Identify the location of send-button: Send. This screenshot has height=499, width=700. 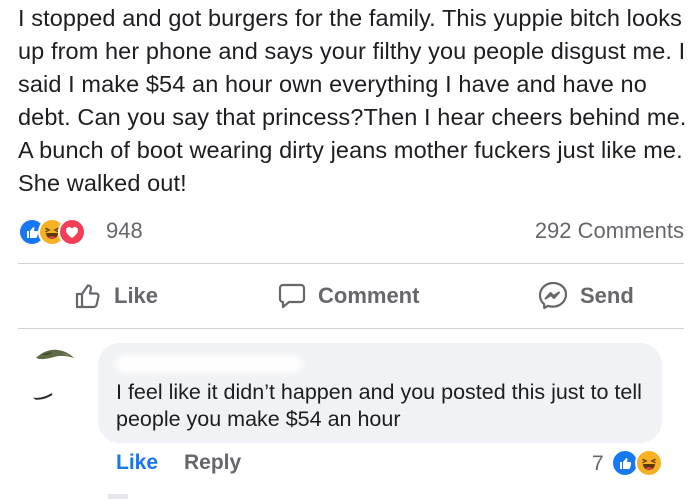
(585, 296).